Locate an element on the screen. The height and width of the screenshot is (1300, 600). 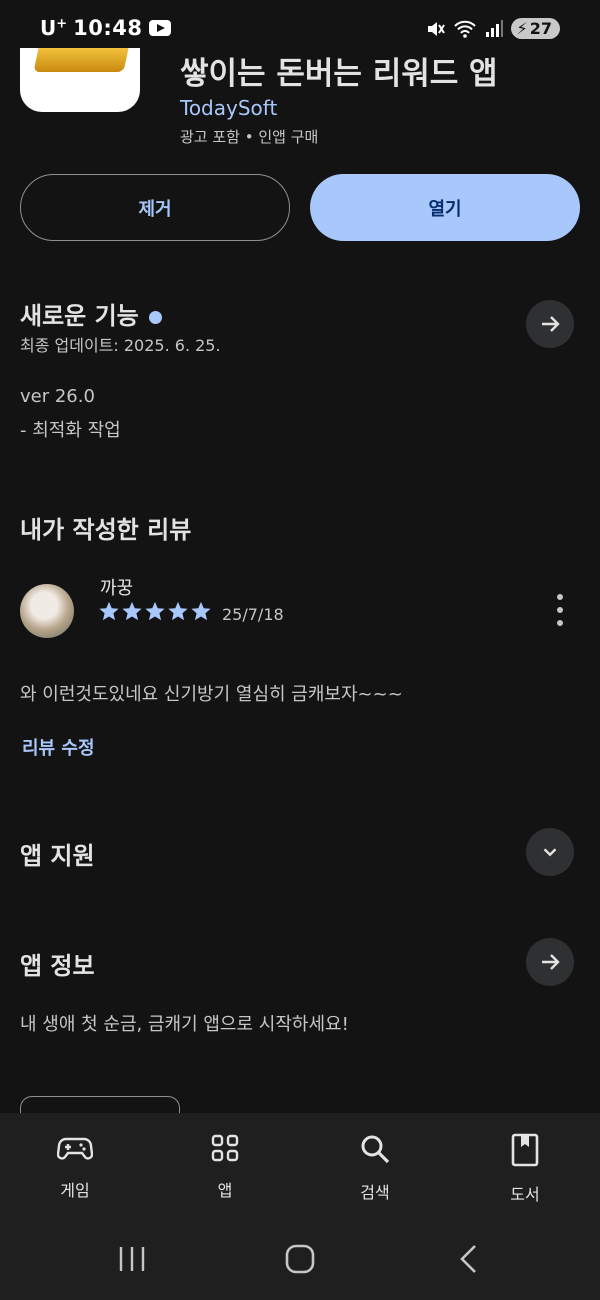
app-header: 쌓이는 돈버는 리워드 앱 TodaySoft 광고 포함 • 인앱 구매 is located at coordinates (300, 108).